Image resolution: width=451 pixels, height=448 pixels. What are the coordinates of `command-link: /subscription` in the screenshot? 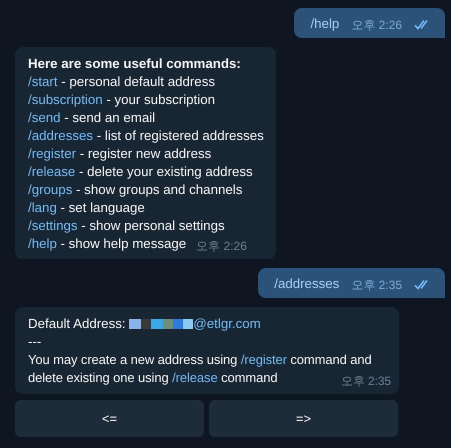 It's located at (65, 99).